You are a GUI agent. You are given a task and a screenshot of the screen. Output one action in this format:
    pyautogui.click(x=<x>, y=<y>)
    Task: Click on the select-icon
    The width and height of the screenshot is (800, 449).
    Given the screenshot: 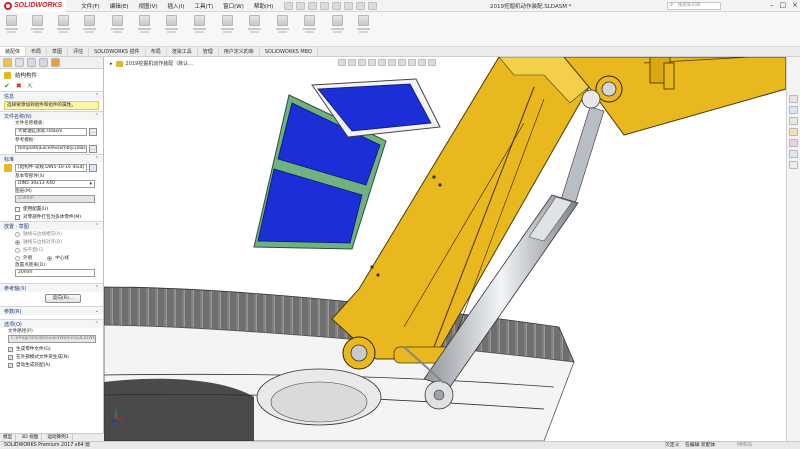 What is the action you would take?
    pyautogui.click(x=349, y=5)
    